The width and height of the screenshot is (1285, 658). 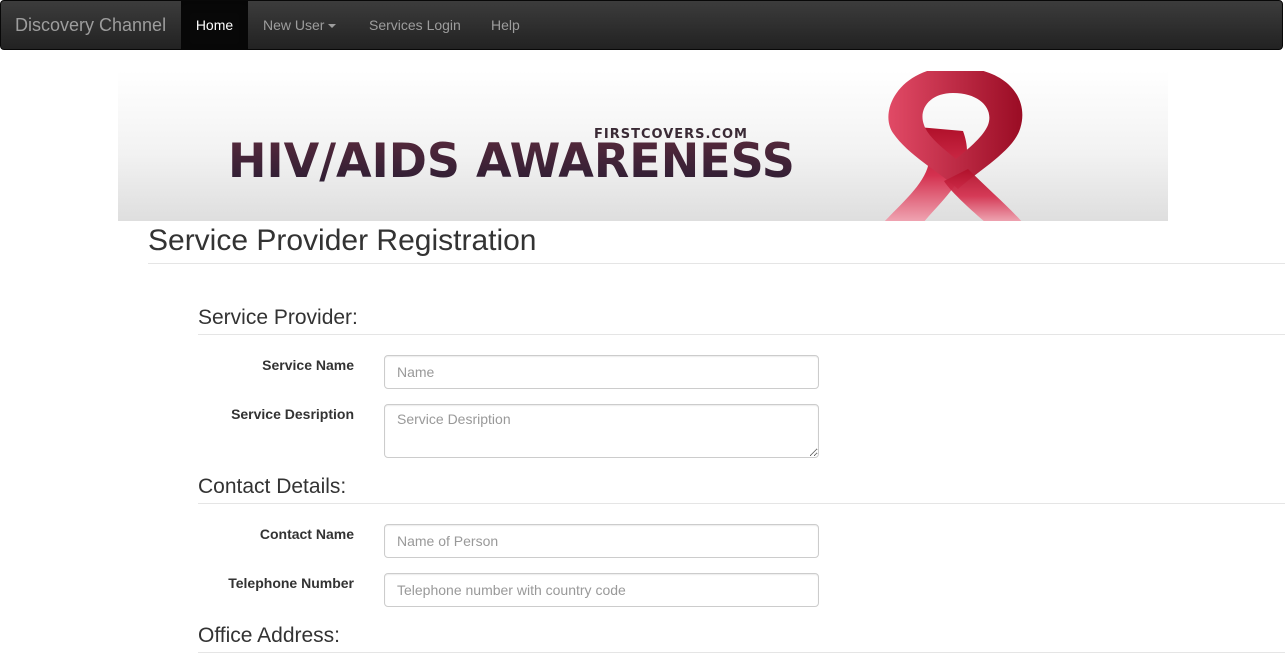 I want to click on nav-help: Help, so click(x=505, y=25).